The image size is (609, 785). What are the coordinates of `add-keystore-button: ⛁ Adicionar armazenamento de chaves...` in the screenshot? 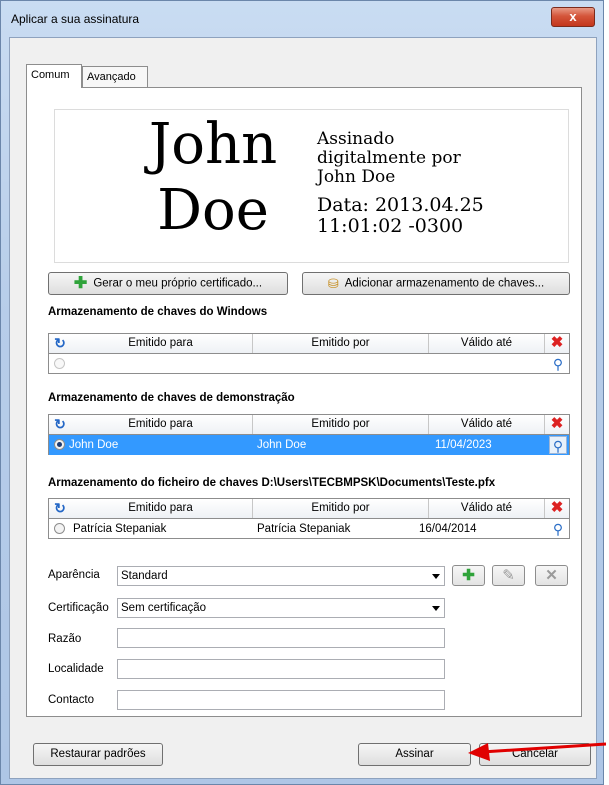 It's located at (436, 283).